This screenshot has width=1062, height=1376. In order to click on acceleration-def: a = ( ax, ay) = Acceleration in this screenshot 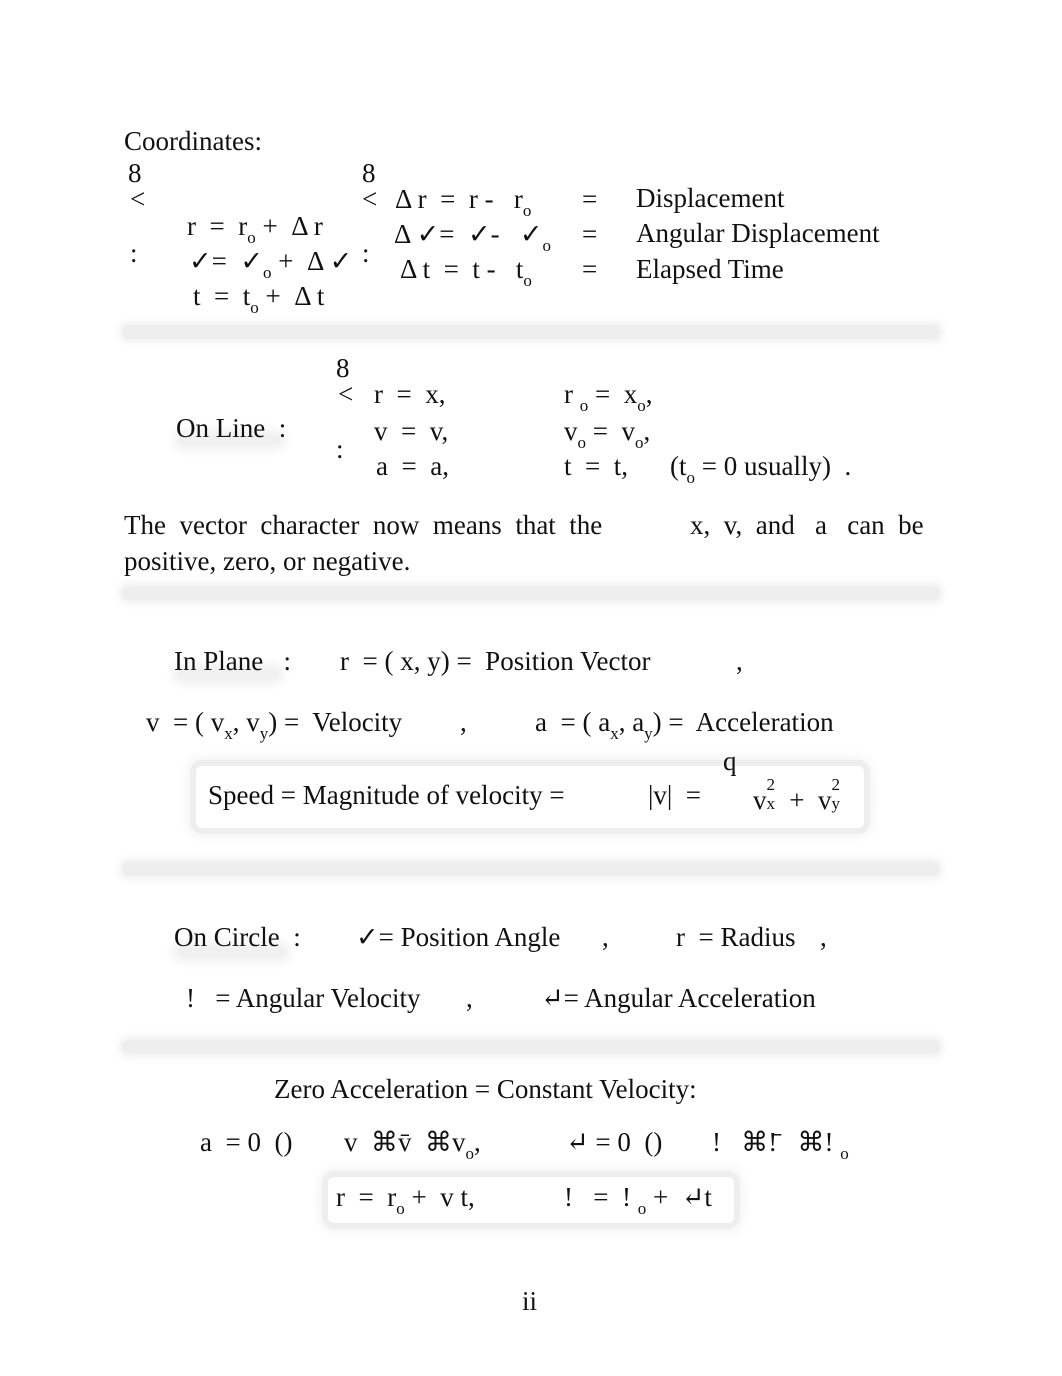, I will do `click(684, 725)`.